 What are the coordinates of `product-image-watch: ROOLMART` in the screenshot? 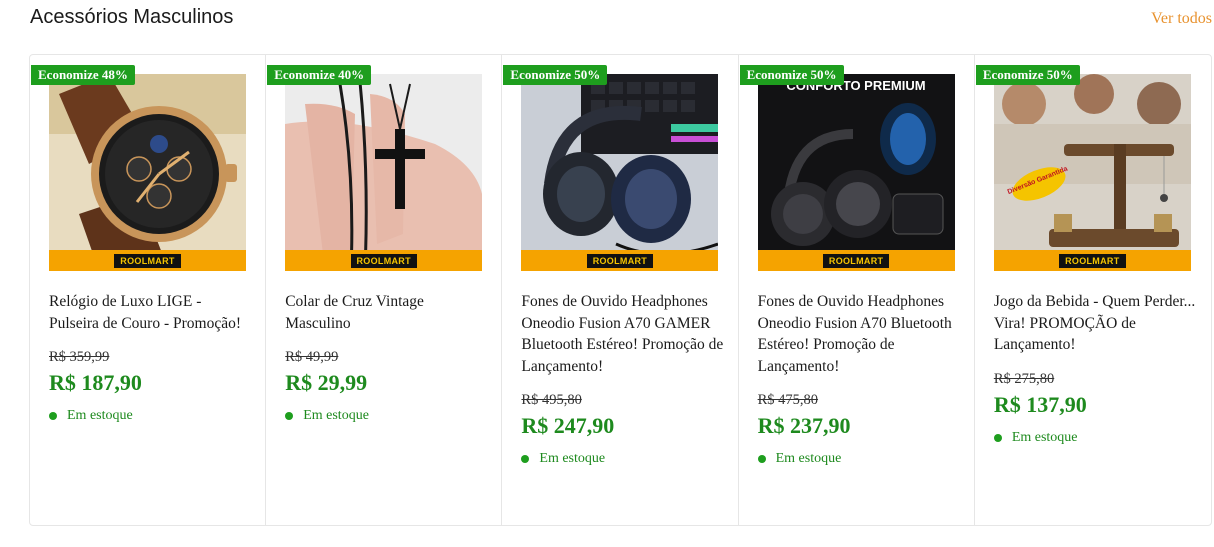 It's located at (147, 172).